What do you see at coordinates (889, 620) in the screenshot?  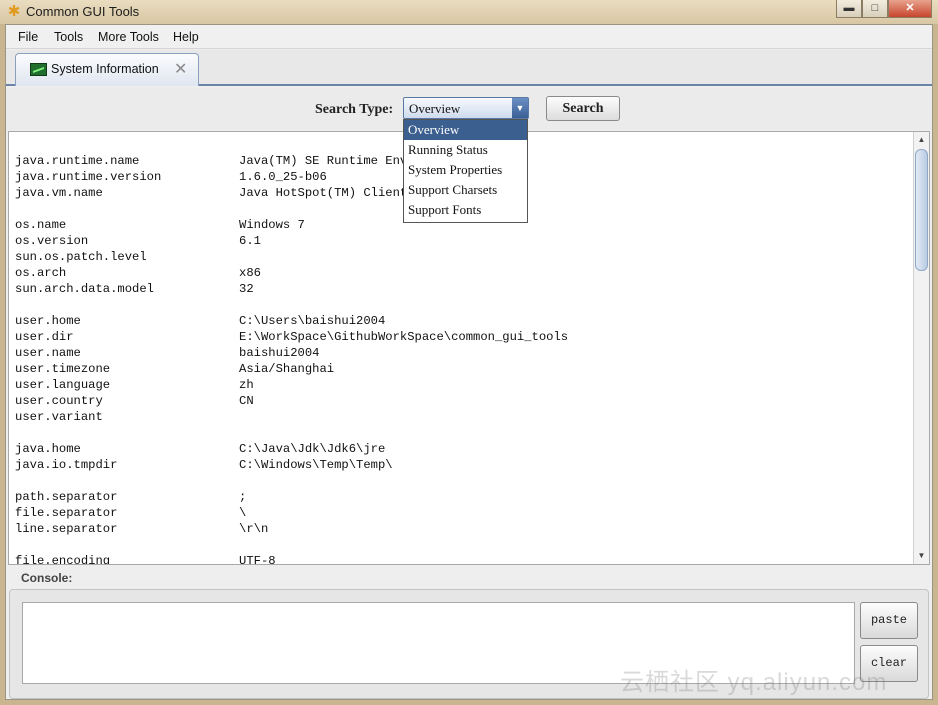 I see `paste-button: paste` at bounding box center [889, 620].